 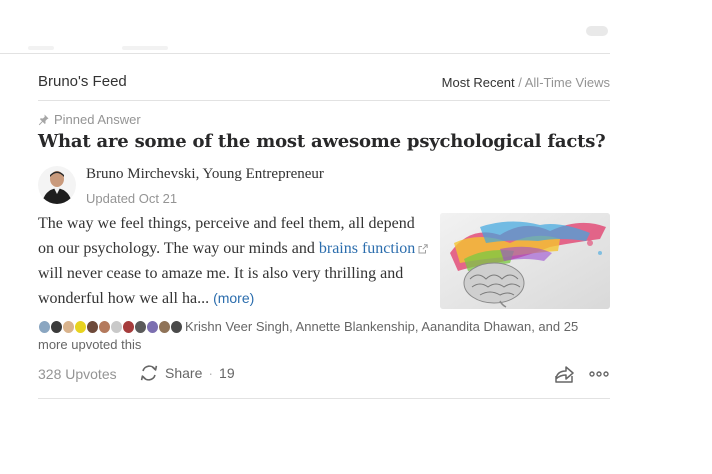 I want to click on share-button: Share · 19, so click(x=187, y=373).